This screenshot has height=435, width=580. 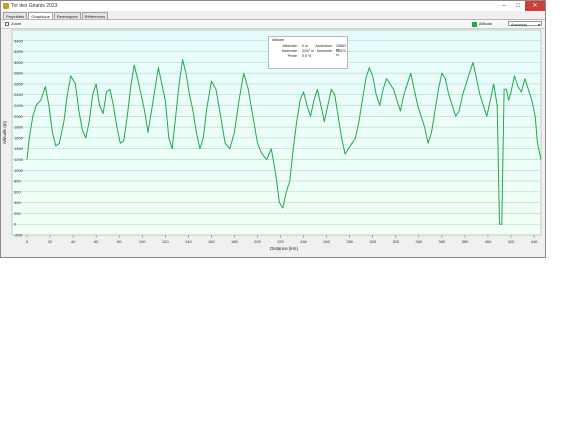 I want to click on x-tick-label: 260, so click(x=326, y=241).